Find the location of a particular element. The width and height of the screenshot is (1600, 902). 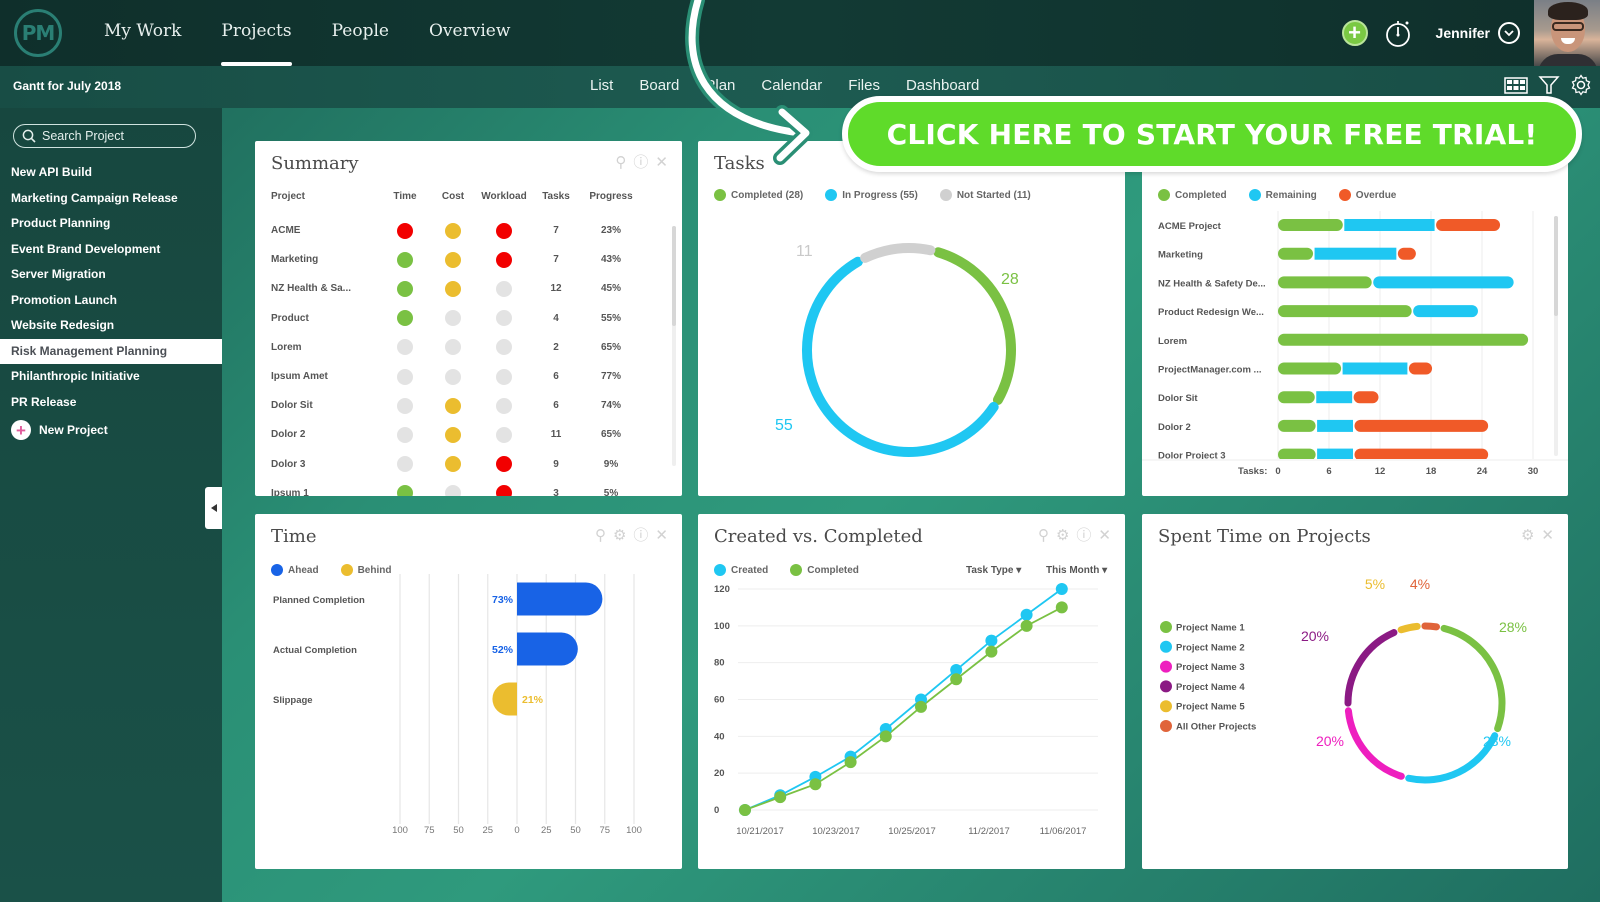

summary-table-row: Ipsum Amet 6 77% is located at coordinates (466, 376).